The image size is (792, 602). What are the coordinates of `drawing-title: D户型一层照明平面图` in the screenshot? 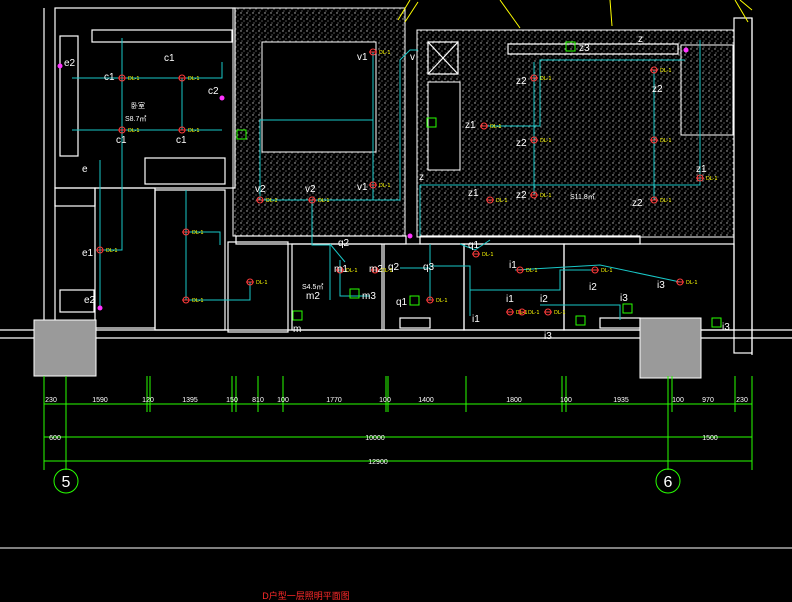 It's located at (306, 595).